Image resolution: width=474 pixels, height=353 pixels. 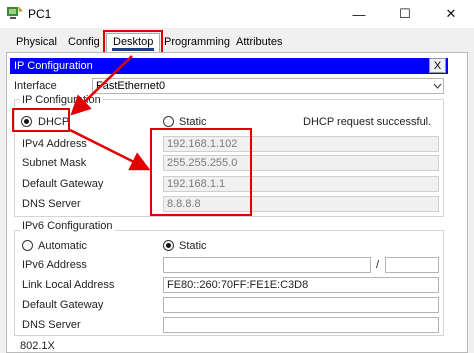 I want to click on ipv6-static-label: Static, so click(x=193, y=246).